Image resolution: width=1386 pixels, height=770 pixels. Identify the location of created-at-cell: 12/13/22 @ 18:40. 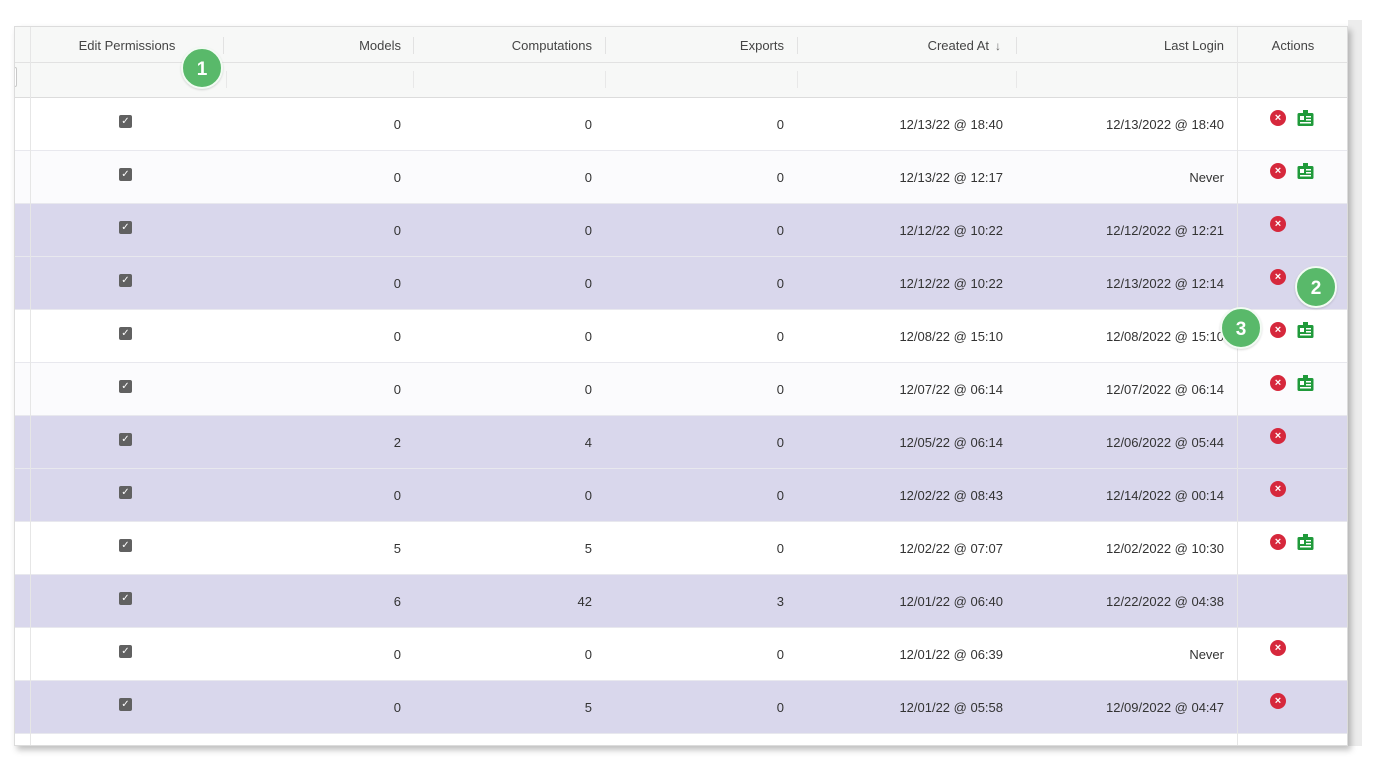
(951, 124).